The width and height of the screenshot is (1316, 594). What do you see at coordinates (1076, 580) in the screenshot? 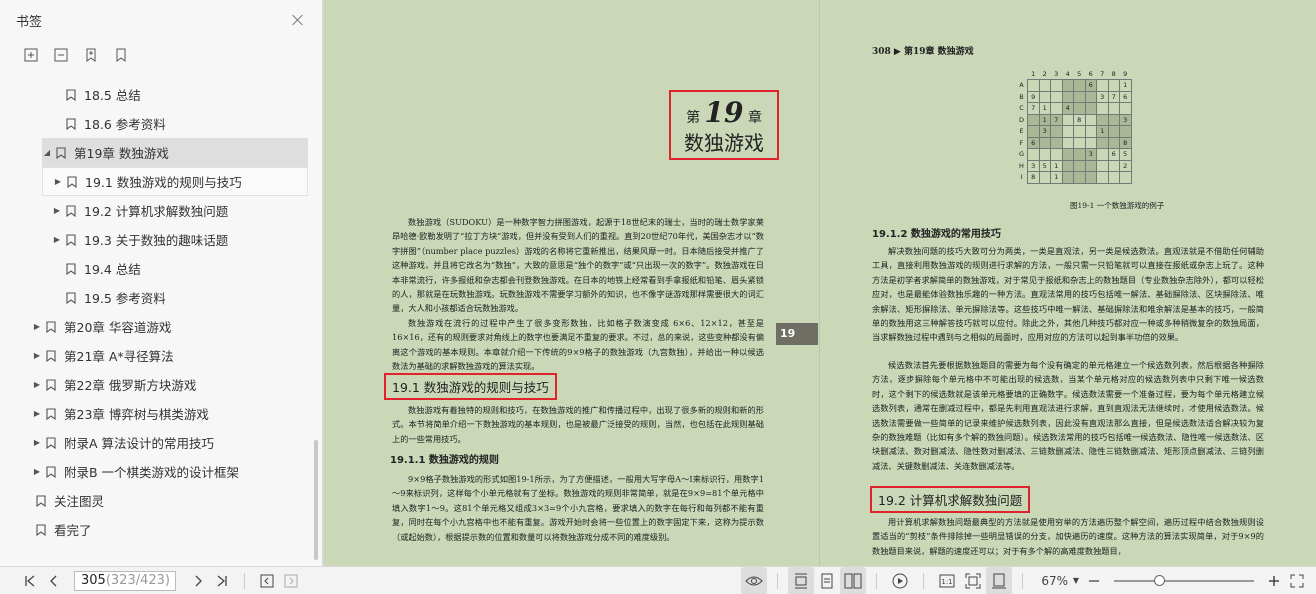
I see `chevron-down-icon: ▼` at bounding box center [1076, 580].